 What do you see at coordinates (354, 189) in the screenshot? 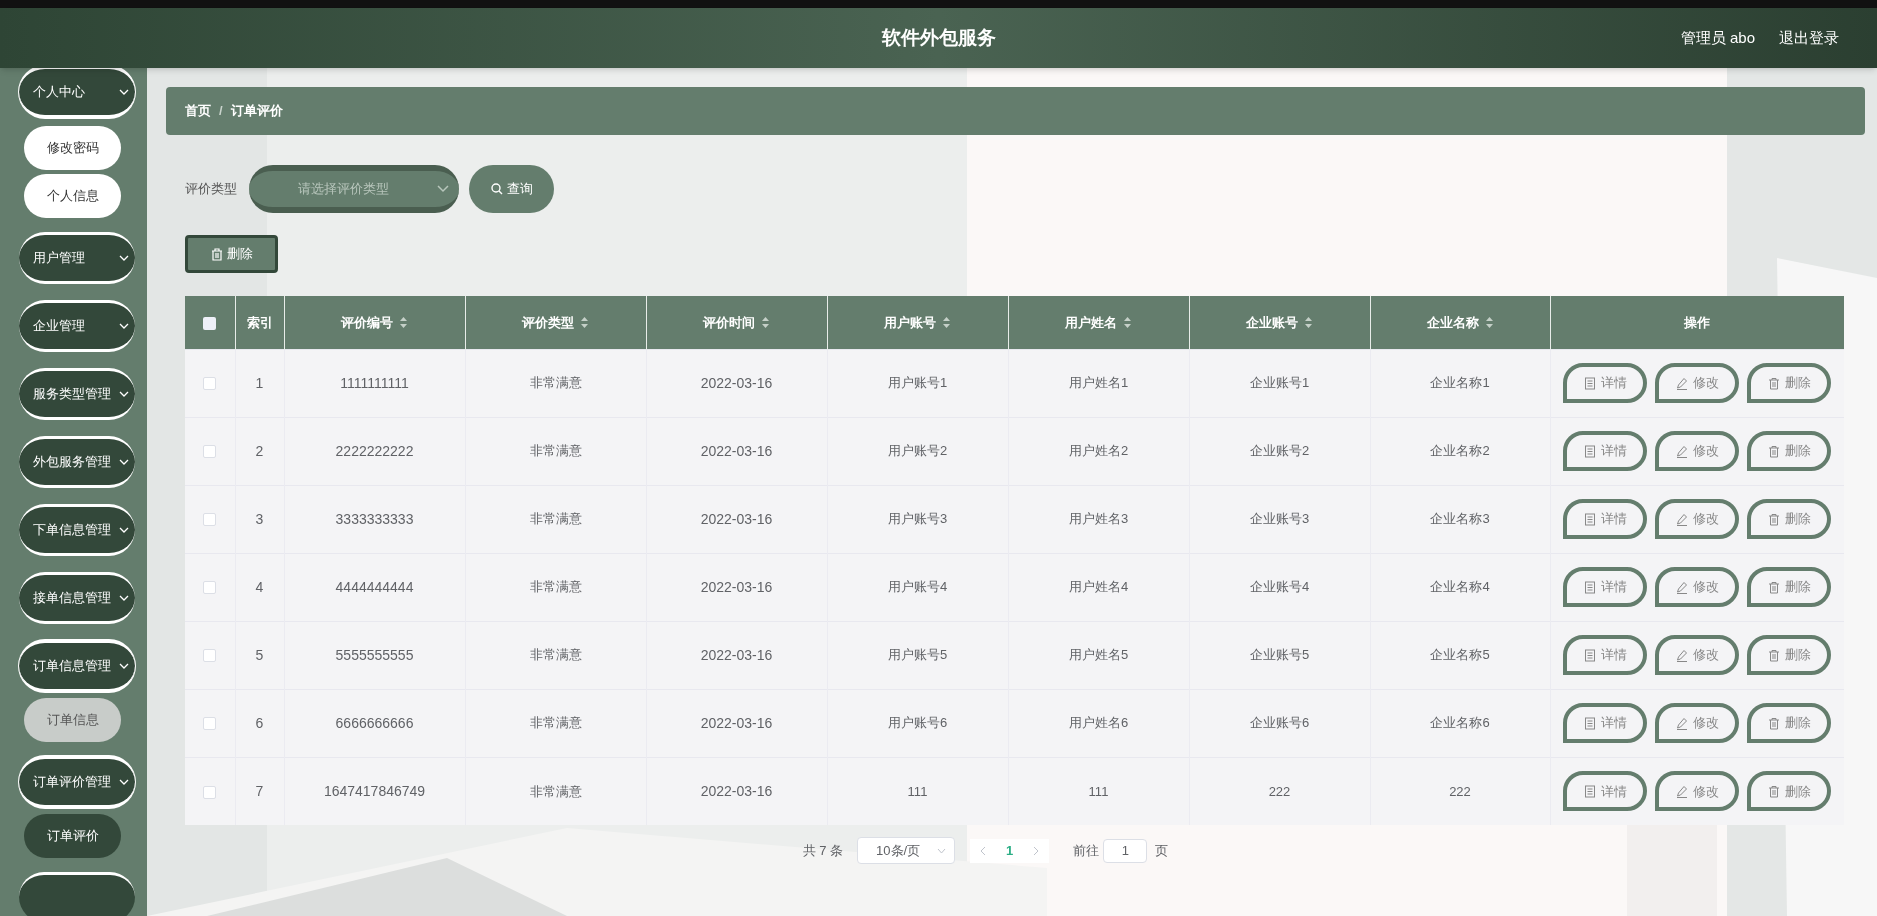
I see `type-select: 请选择评价类型` at bounding box center [354, 189].